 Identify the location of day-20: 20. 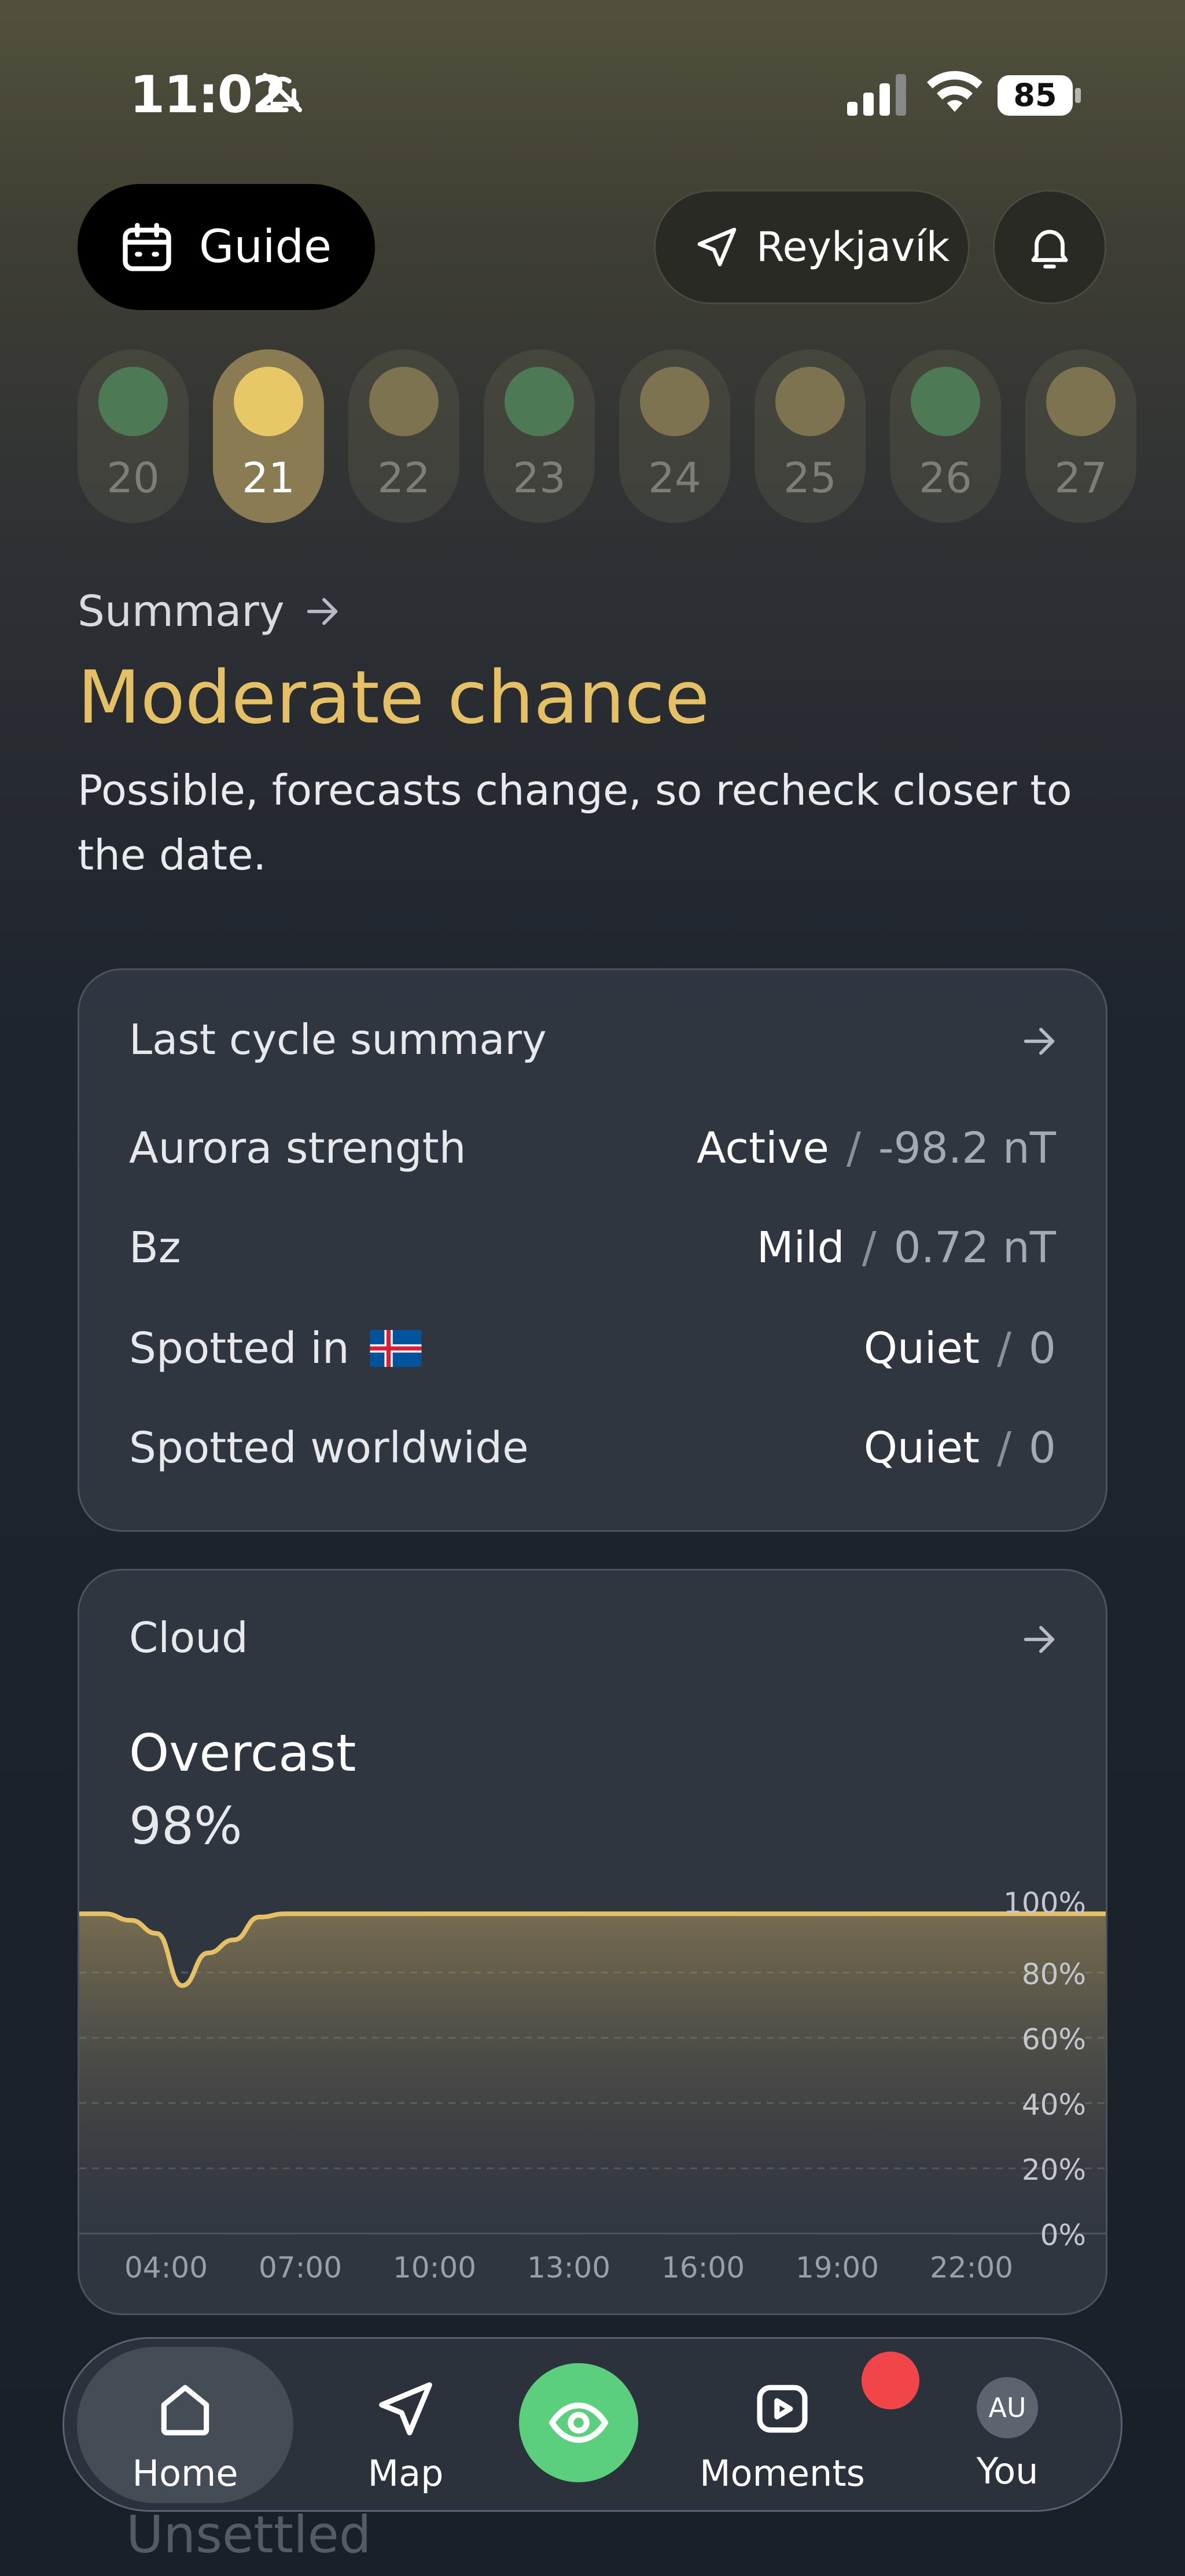
(133, 436).